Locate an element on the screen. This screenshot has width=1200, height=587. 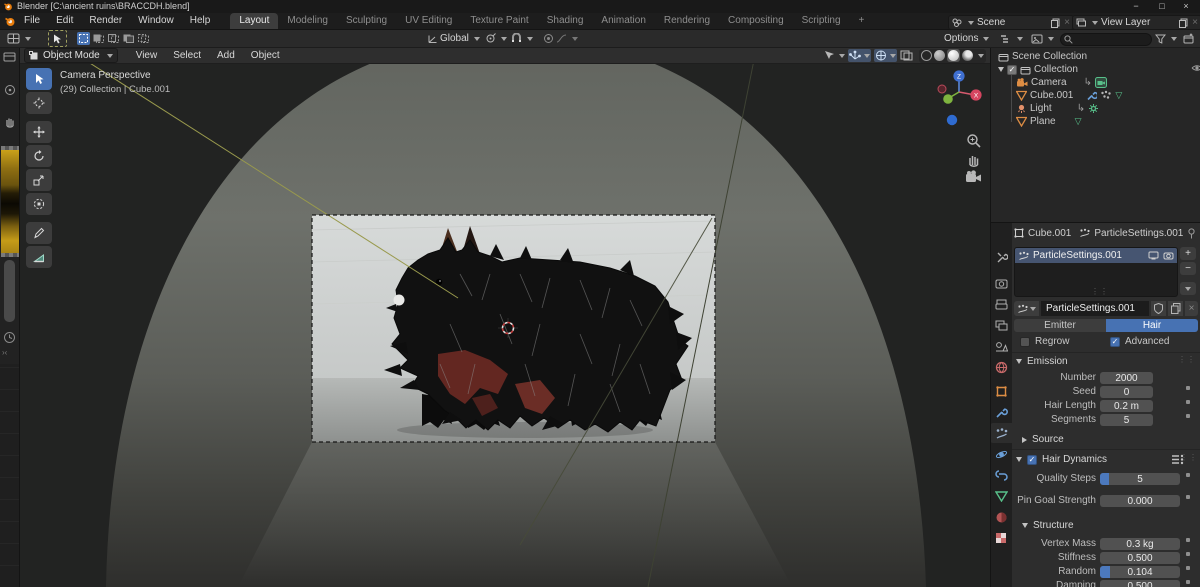
fake-user-button is located at coordinates (1158, 308).